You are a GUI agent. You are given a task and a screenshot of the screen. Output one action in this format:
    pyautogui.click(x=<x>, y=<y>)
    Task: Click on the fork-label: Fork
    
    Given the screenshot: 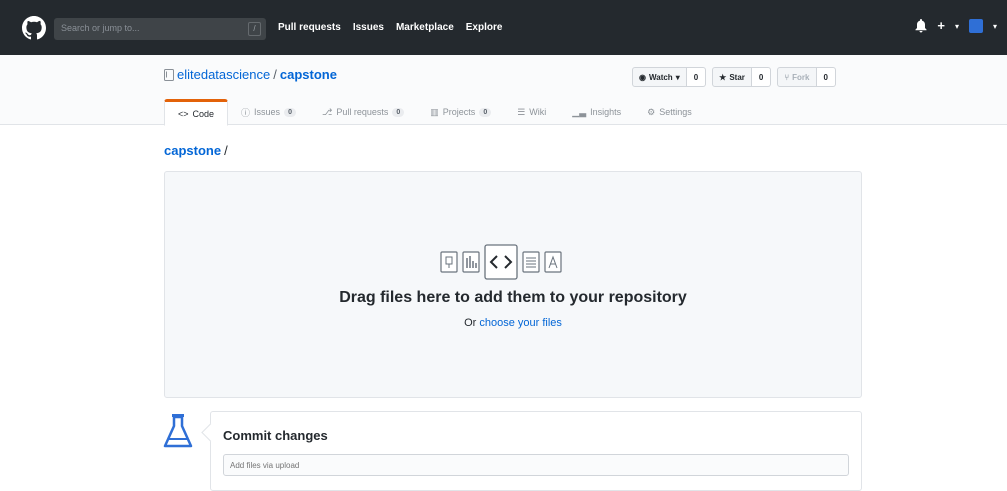 What is the action you would take?
    pyautogui.click(x=801, y=77)
    